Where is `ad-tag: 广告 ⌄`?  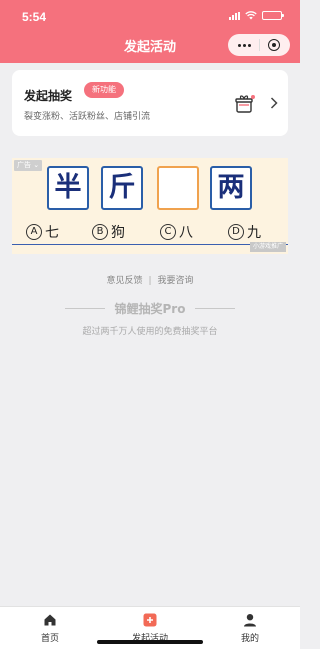 ad-tag: 广告 ⌄ is located at coordinates (28, 165).